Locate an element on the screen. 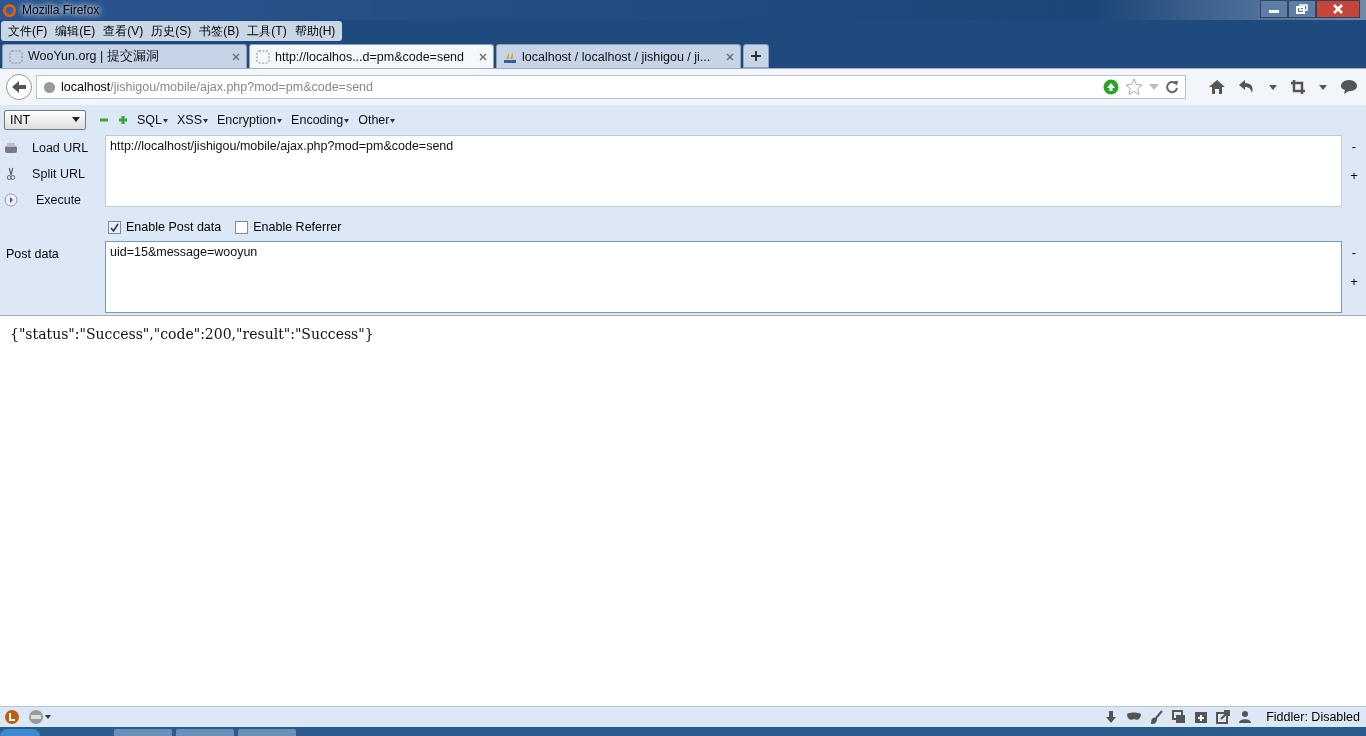 The image size is (1366, 736). printer-icon is located at coordinates (11, 148).